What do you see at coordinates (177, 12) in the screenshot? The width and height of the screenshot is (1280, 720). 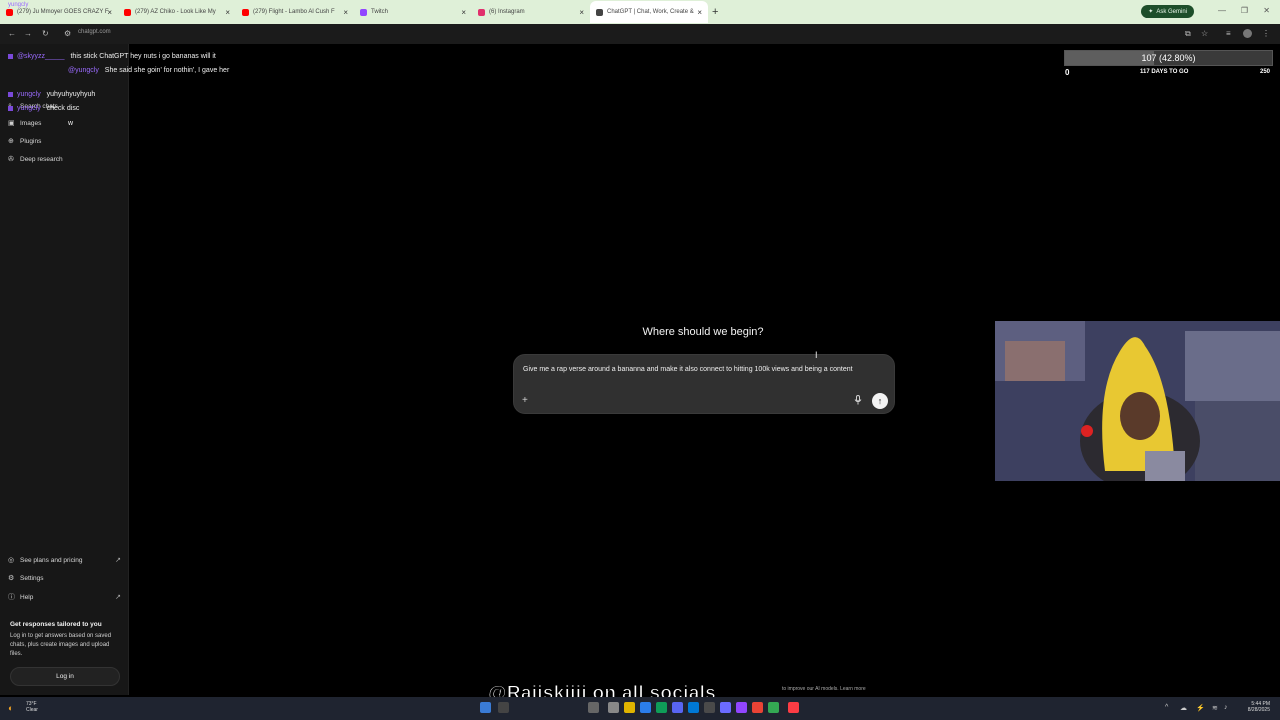 I see `browser-tab-2: (279) AZ Chiko - Look Like My ×` at bounding box center [177, 12].